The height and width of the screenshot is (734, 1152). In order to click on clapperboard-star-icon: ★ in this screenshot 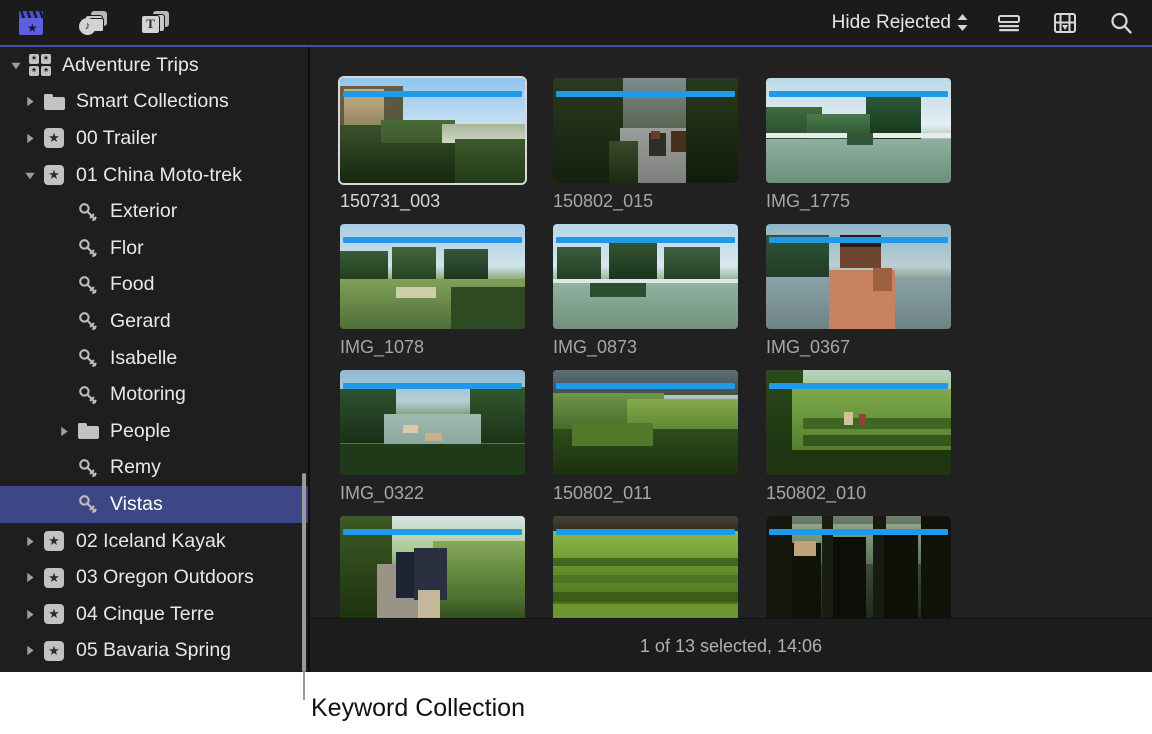, I will do `click(31, 22)`.